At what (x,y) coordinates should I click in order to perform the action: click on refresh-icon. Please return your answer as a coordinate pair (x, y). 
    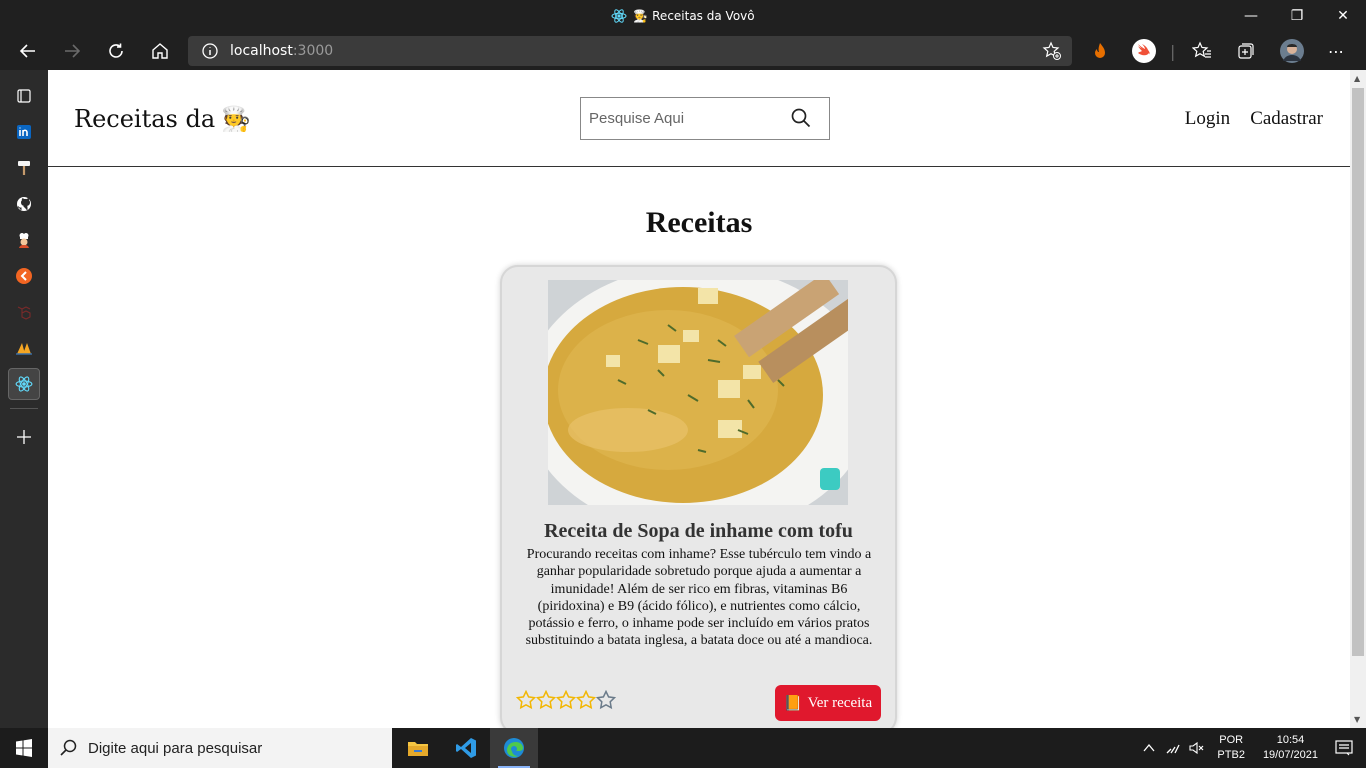
    Looking at the image, I should click on (116, 50).